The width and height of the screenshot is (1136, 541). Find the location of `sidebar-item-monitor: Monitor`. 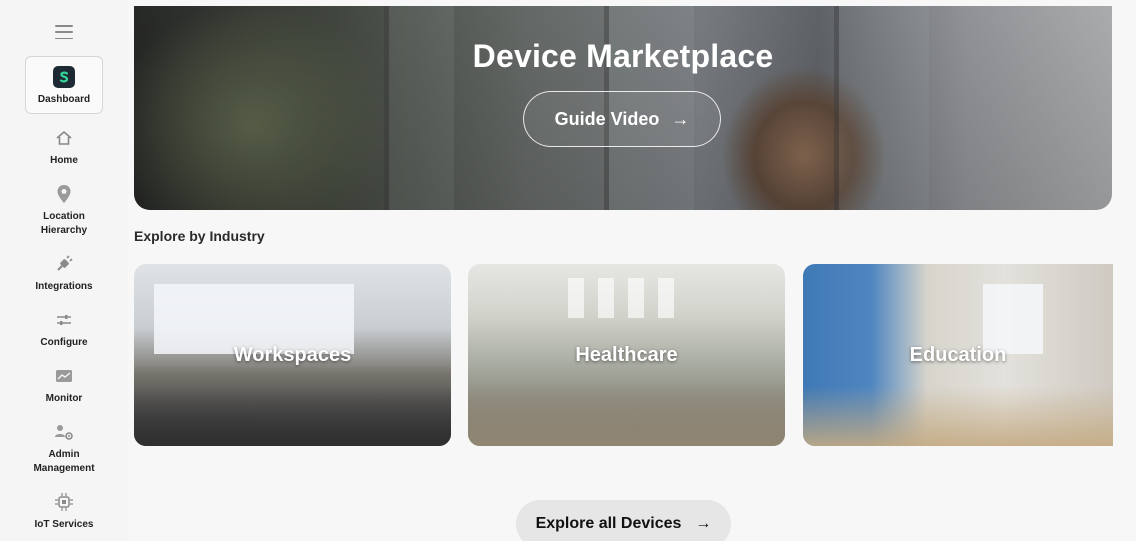

sidebar-item-monitor: Monitor is located at coordinates (64, 385).